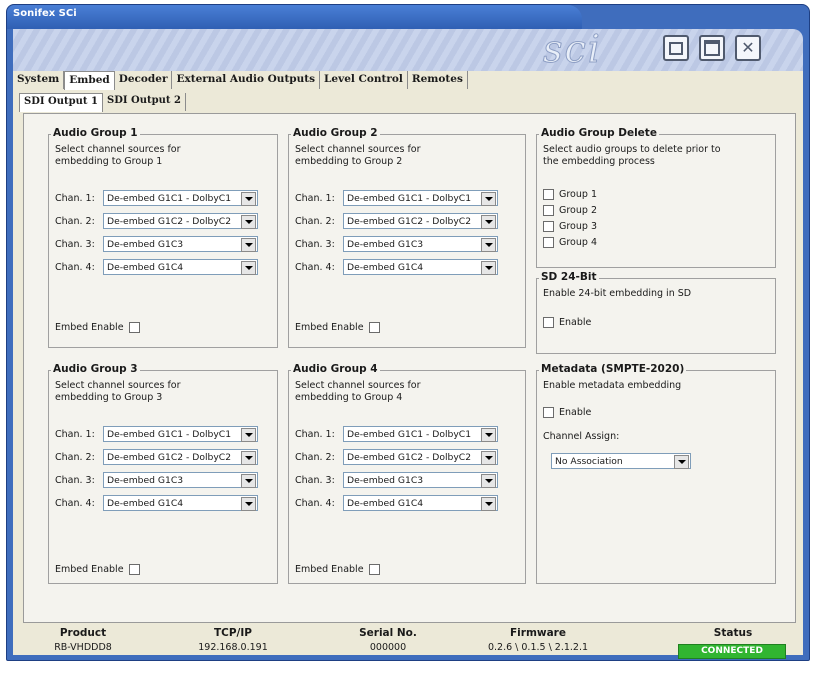 Image resolution: width=813 pixels, height=683 pixels. I want to click on group-title: SD 24-Bit, so click(569, 277).